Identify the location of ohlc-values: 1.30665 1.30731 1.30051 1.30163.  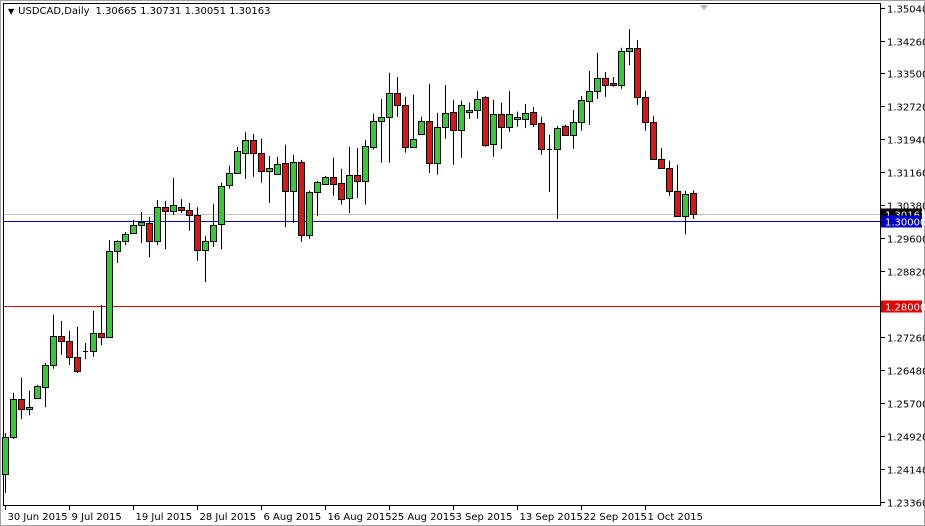
(183, 11).